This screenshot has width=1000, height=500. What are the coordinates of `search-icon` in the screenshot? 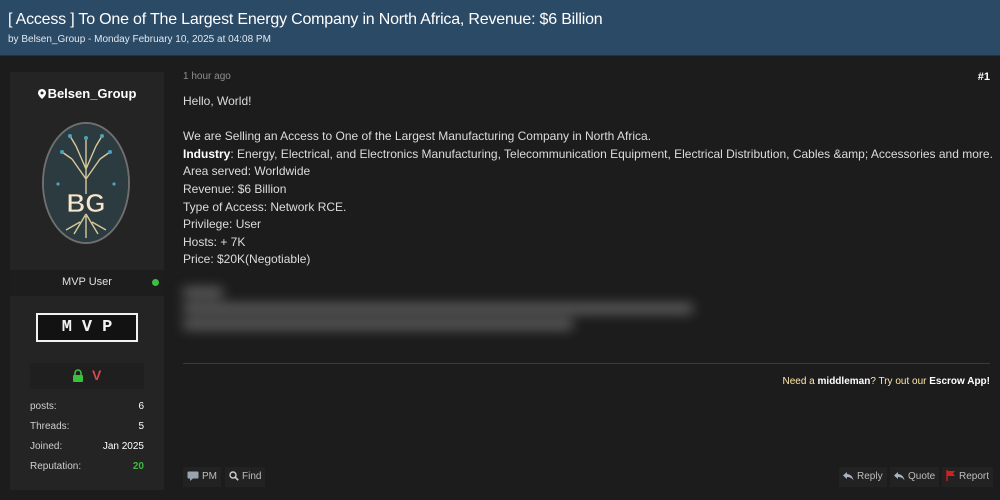 It's located at (234, 476).